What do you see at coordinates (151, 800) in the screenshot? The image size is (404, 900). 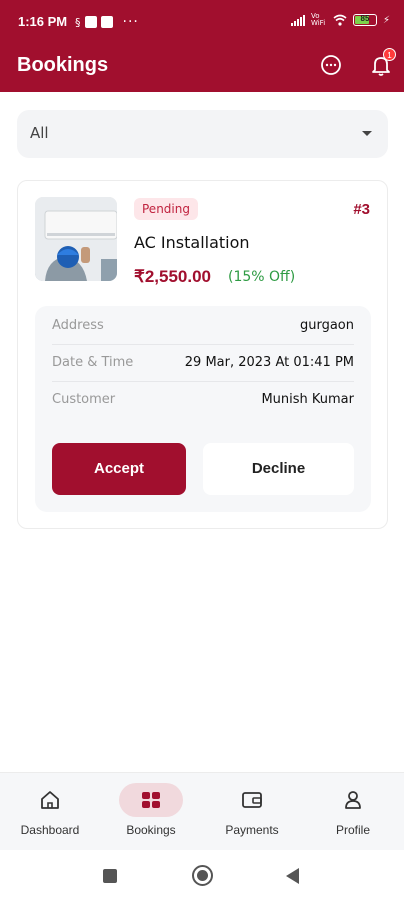 I see `bookings-icon` at bounding box center [151, 800].